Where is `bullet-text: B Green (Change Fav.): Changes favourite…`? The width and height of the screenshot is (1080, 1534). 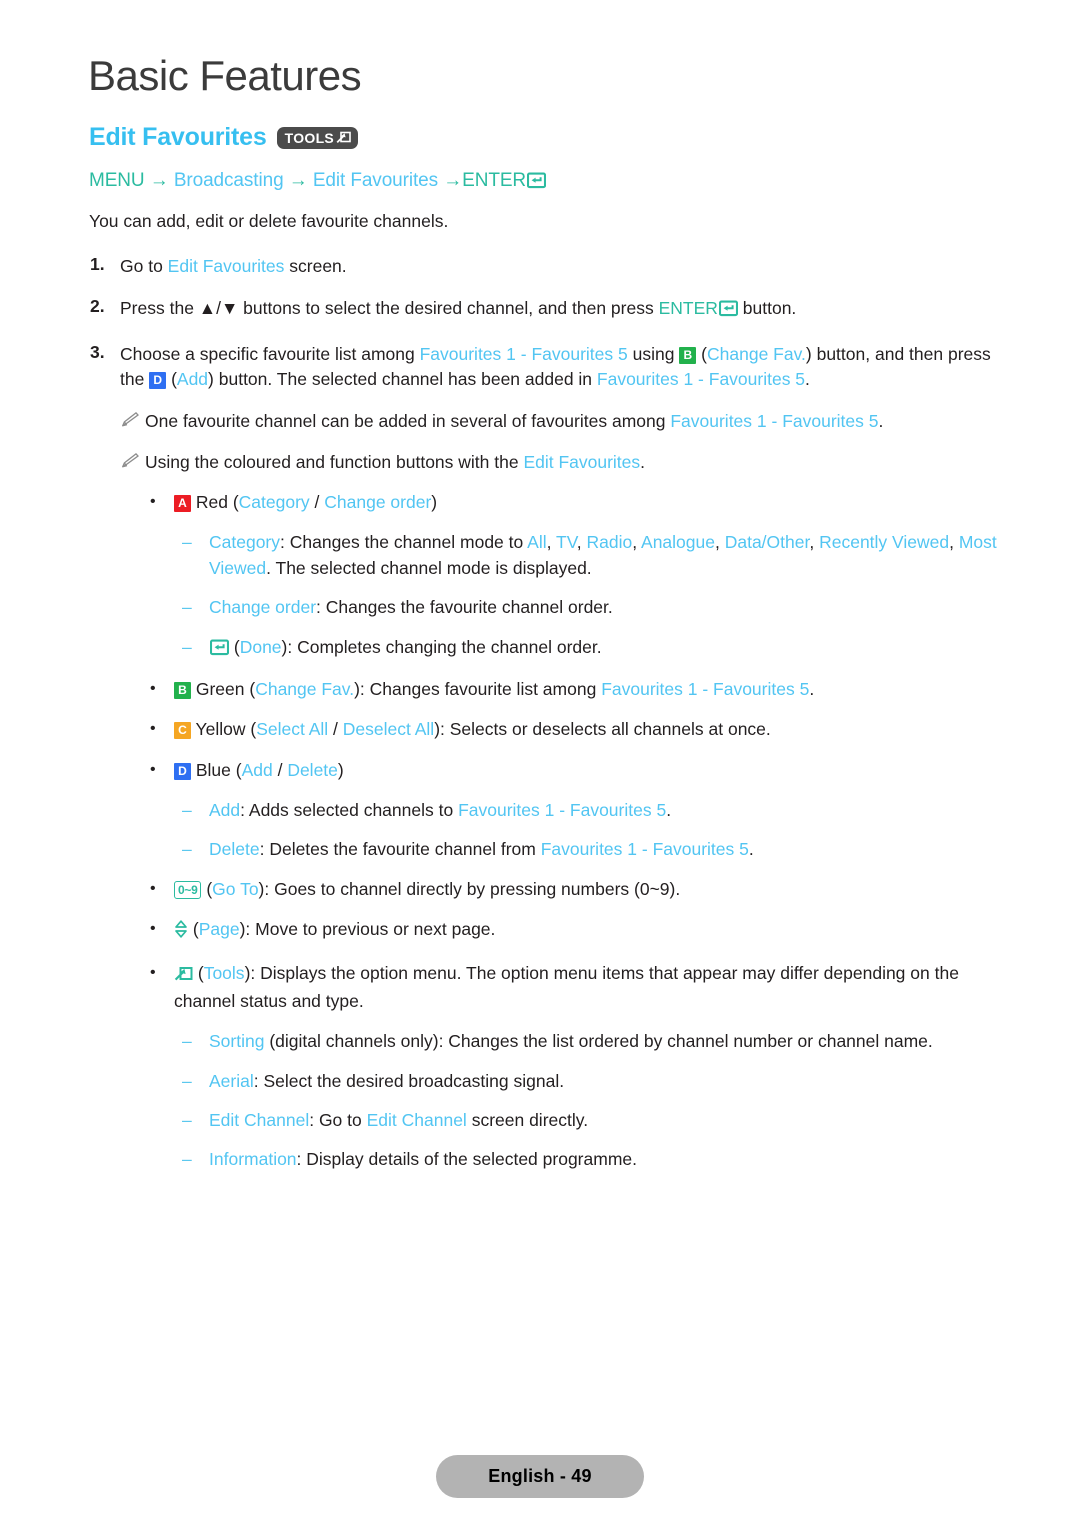 bullet-text: B Green (Change Fav.): Changes favourite… is located at coordinates (588, 689).